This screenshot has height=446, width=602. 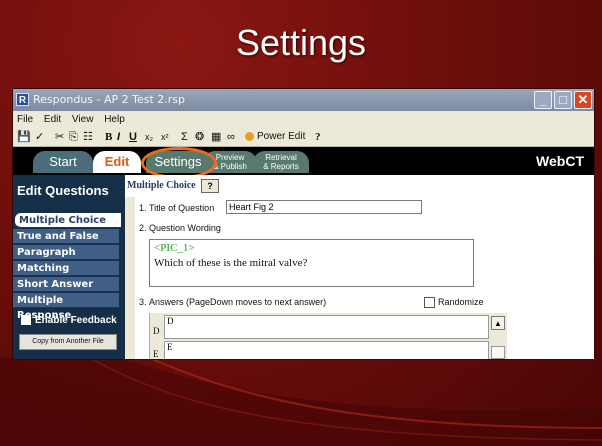 What do you see at coordinates (184, 137) in the screenshot?
I see `symbol-sigma-icon: Σ` at bounding box center [184, 137].